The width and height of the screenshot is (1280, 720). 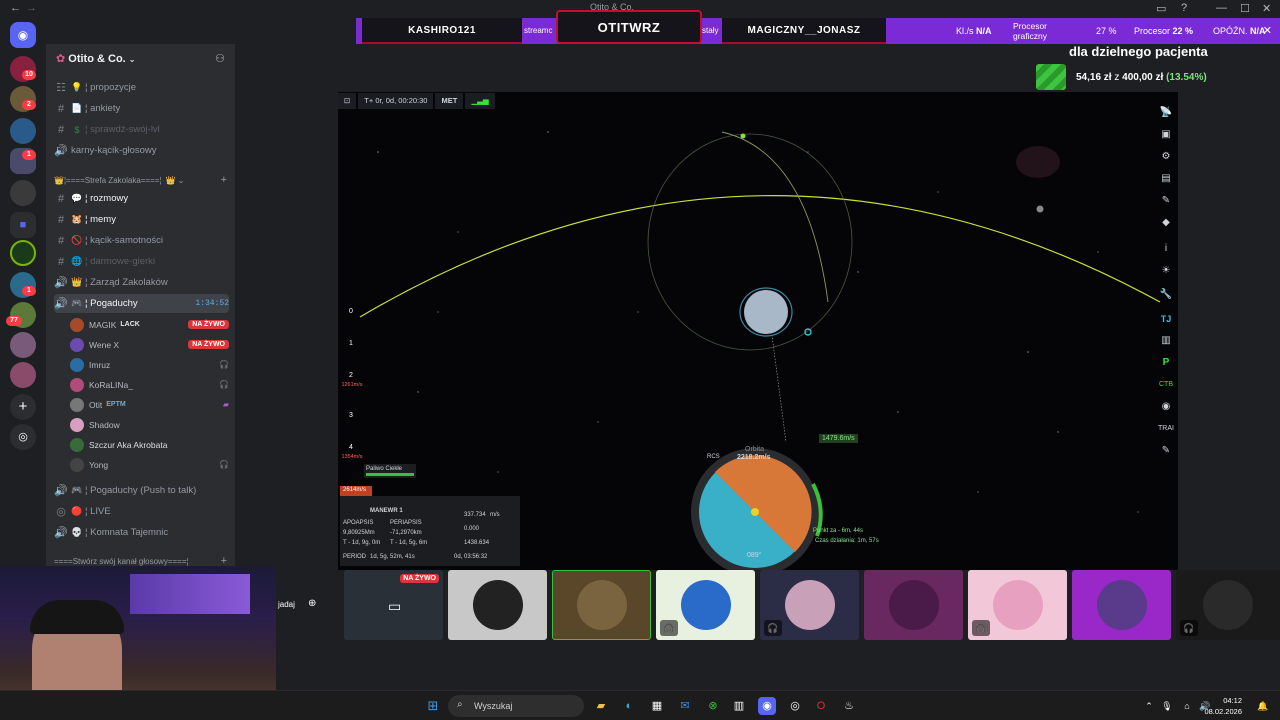 I want to click on forward-arrow-icon: →, so click(x=31, y=8).